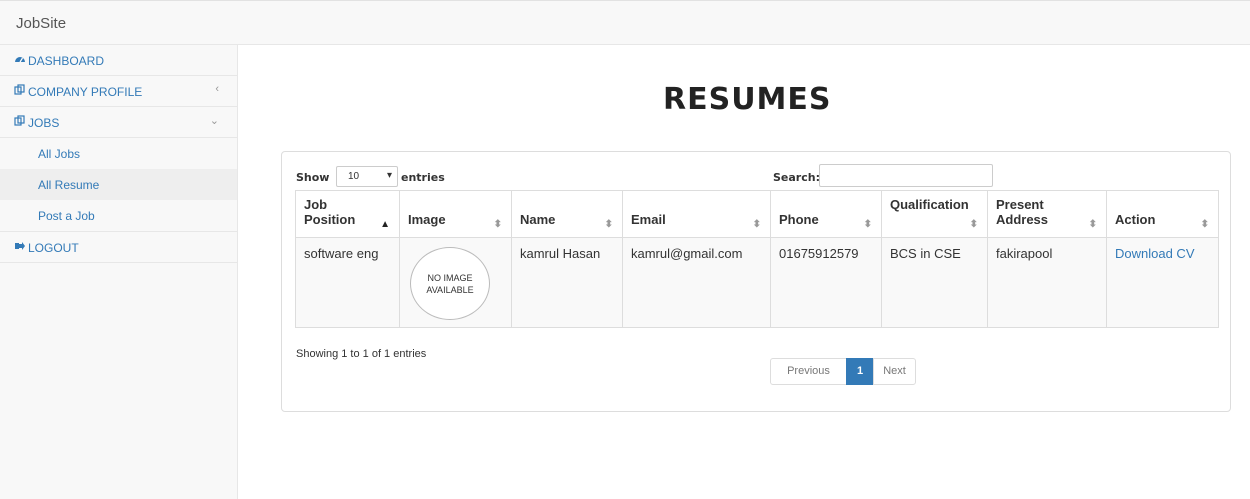 The width and height of the screenshot is (1250, 499). Describe the element at coordinates (625, 22) in the screenshot. I see `top-navbar: JobSite` at that location.